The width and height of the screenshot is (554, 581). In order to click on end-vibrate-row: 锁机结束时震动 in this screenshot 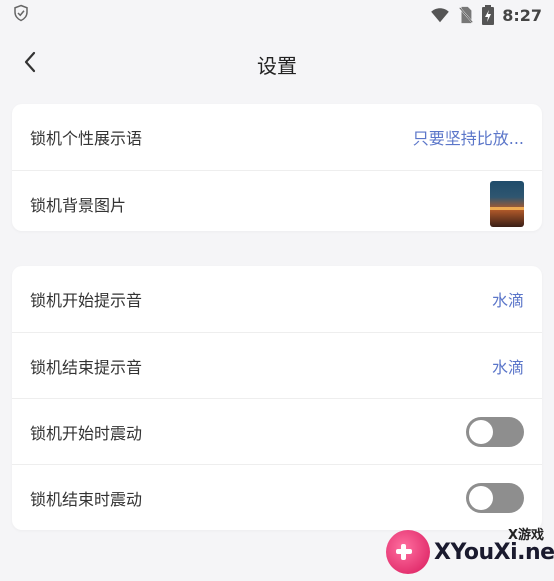, I will do `click(277, 497)`.